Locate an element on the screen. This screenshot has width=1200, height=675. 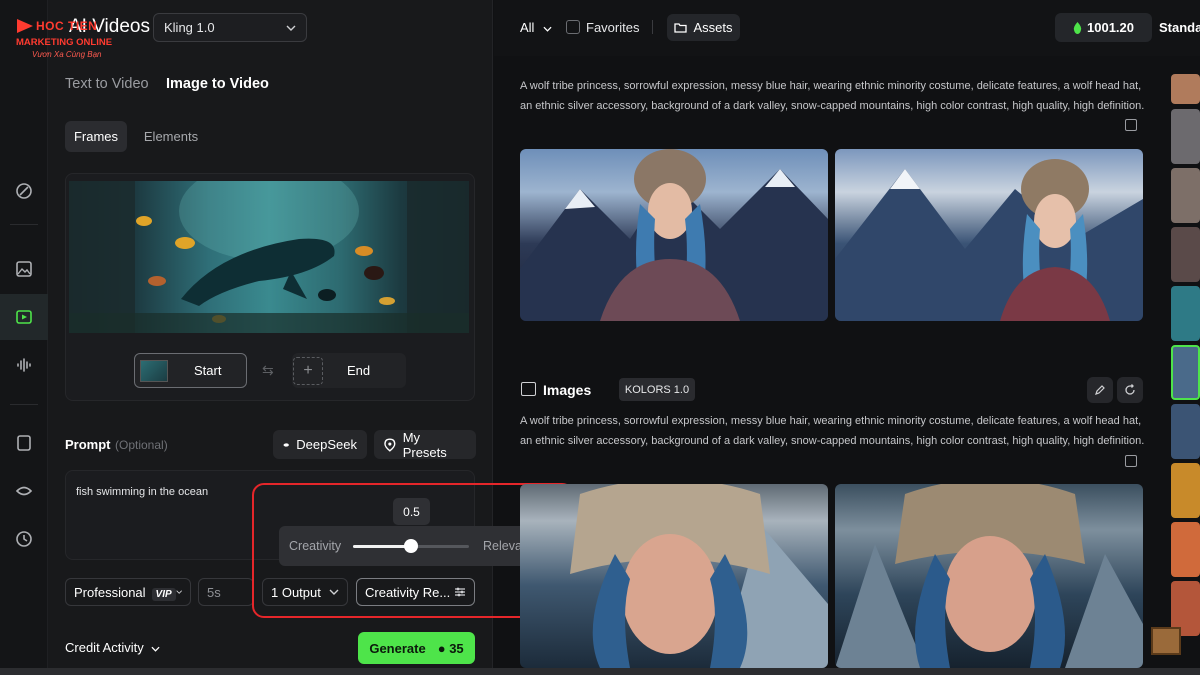
logo-tagline: Vươn Xa Cùng Bạn is located at coordinates (67, 54).